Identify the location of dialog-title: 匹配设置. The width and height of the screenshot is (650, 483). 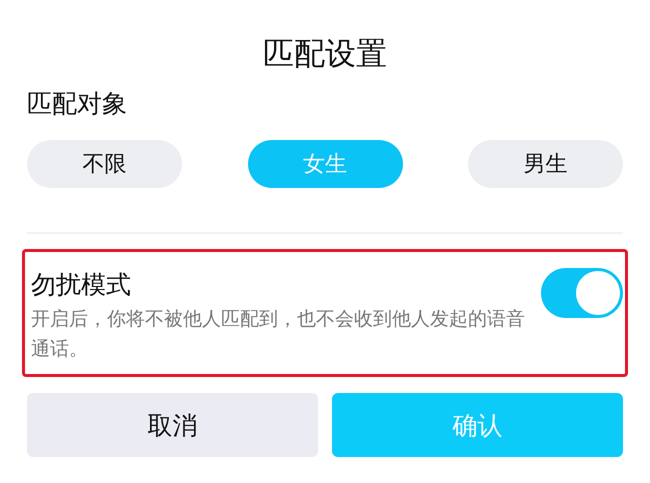
(325, 54).